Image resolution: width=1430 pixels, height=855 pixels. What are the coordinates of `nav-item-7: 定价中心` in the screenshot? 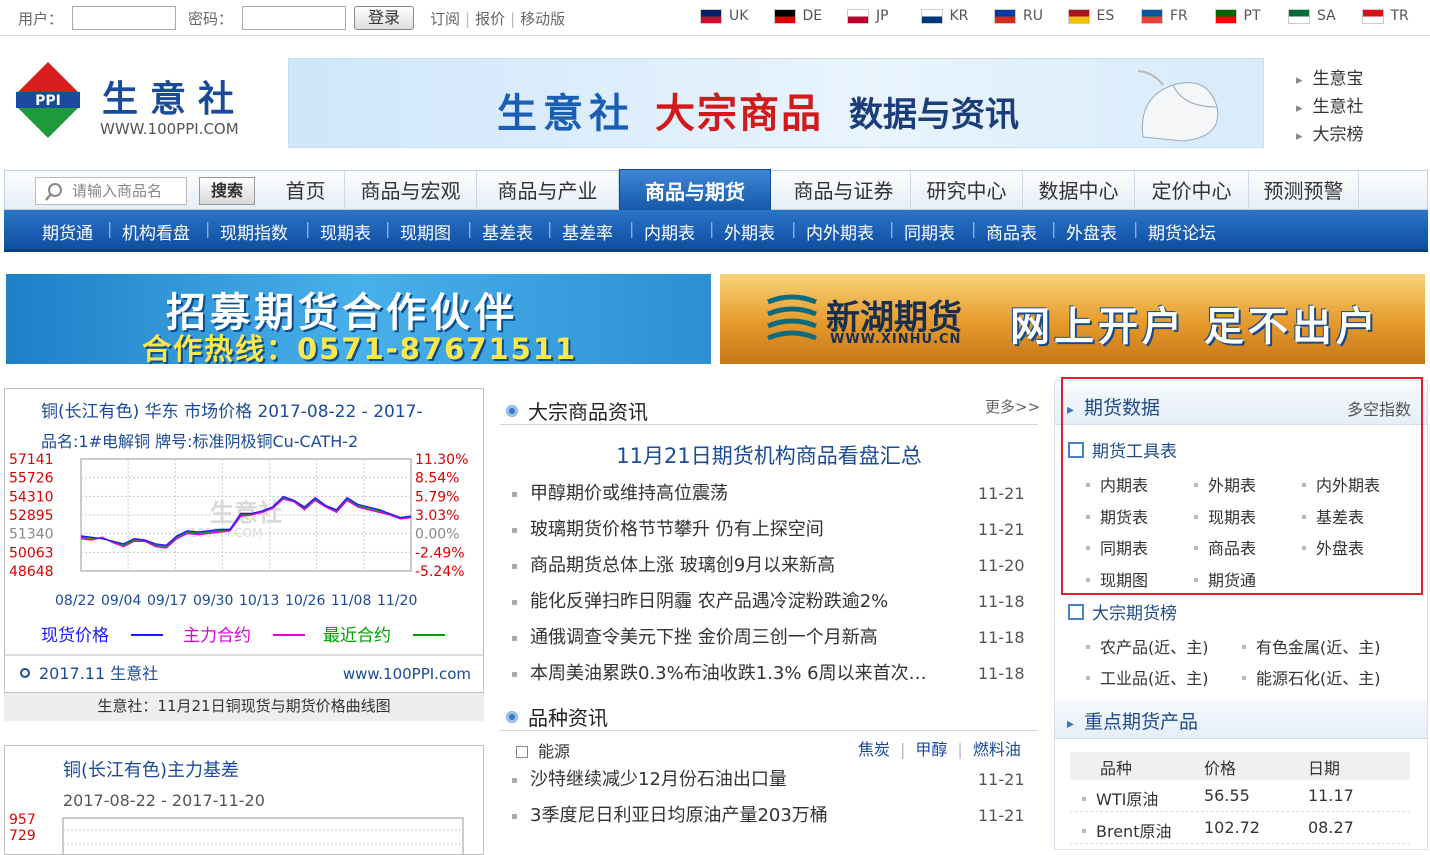 It's located at (1192, 191).